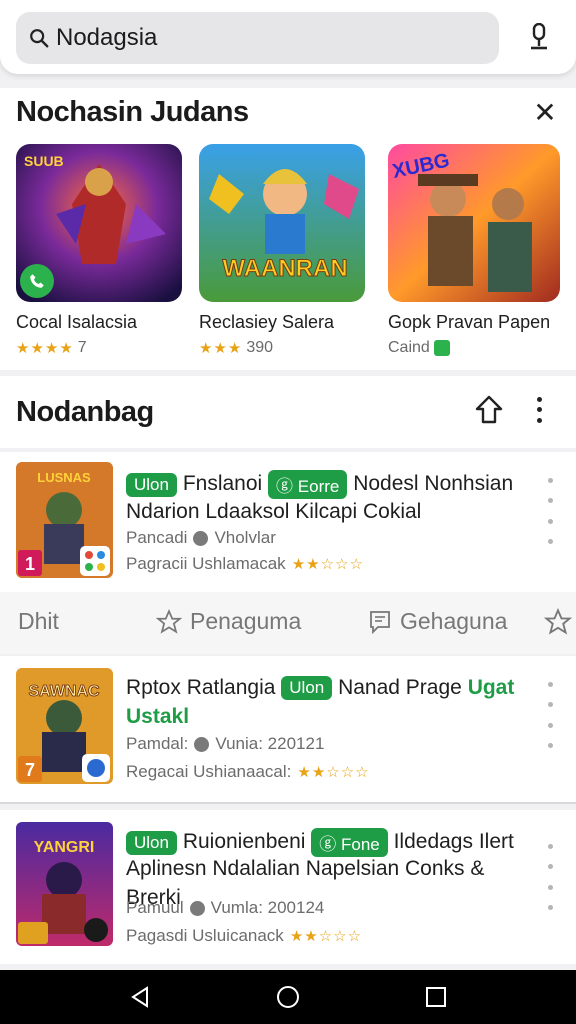 Image resolution: width=576 pixels, height=1024 pixels. I want to click on system-nav-bar, so click(288, 997).